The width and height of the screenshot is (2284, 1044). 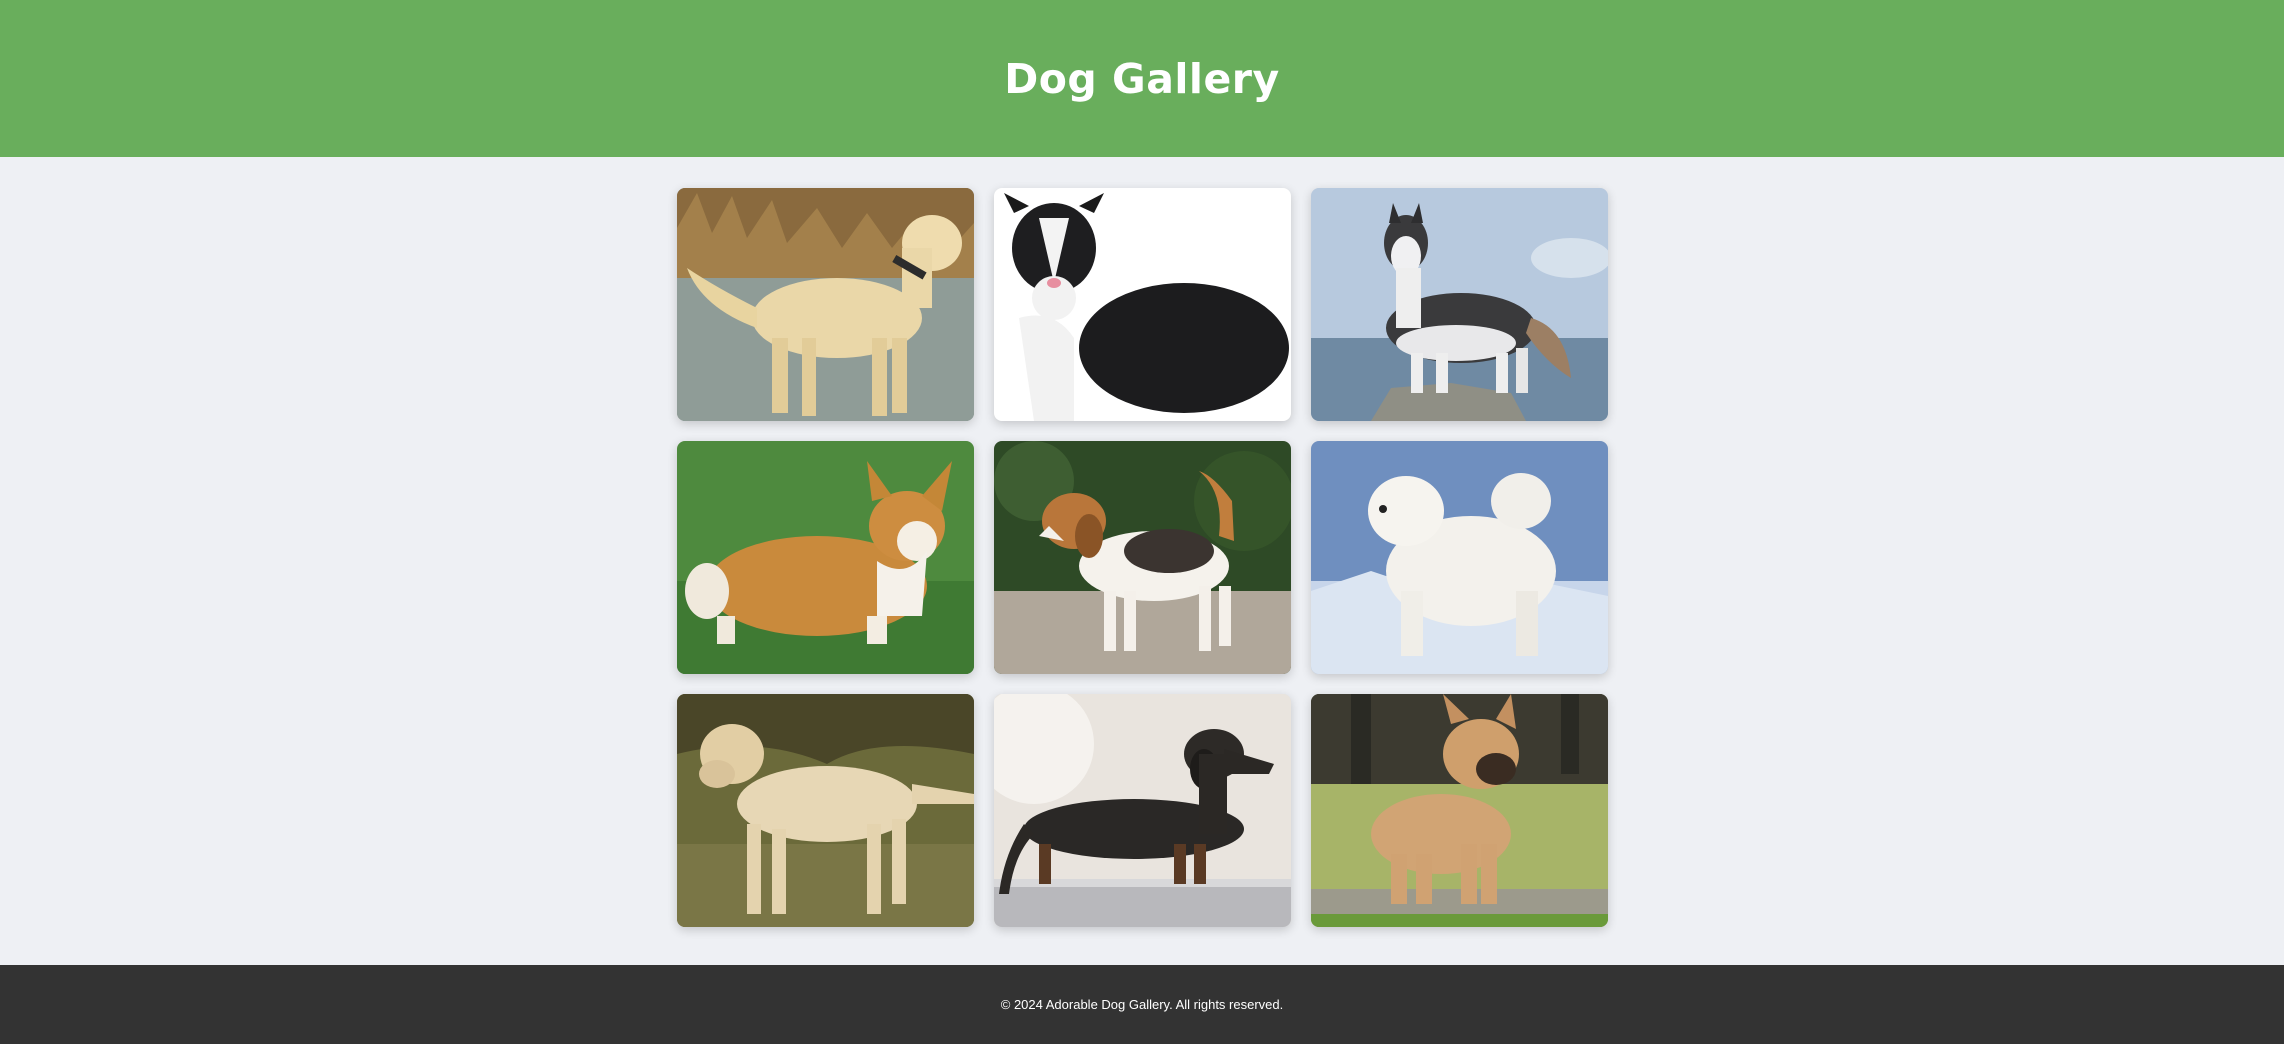 What do you see at coordinates (825, 810) in the screenshot?
I see `gallery-image-labrador` at bounding box center [825, 810].